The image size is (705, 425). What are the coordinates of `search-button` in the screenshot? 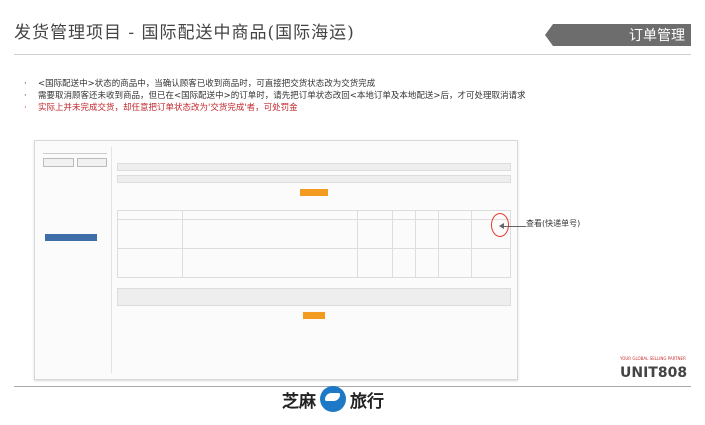 It's located at (314, 192).